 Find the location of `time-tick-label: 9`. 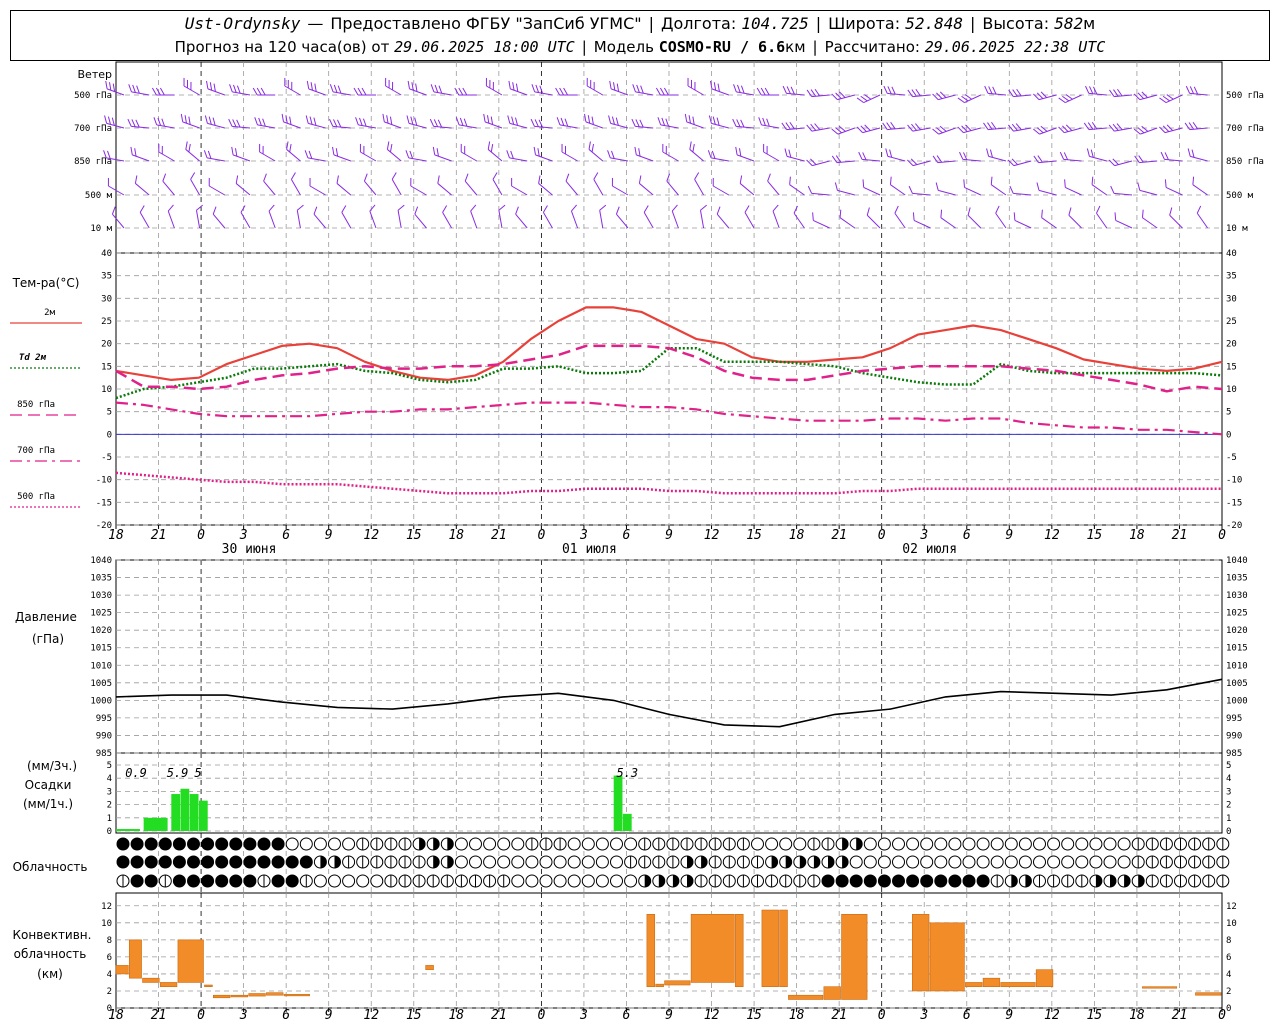

time-tick-label: 9 is located at coordinates (329, 535).